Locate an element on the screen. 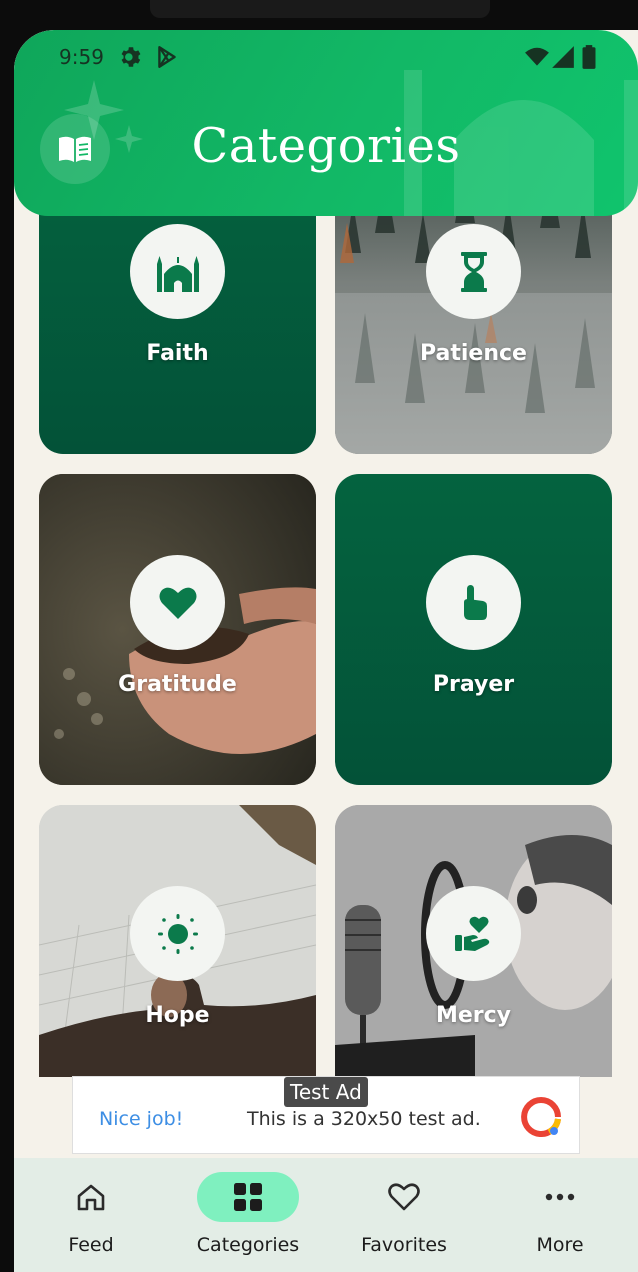 The image size is (638, 1272). play-store-icon is located at coordinates (167, 57).